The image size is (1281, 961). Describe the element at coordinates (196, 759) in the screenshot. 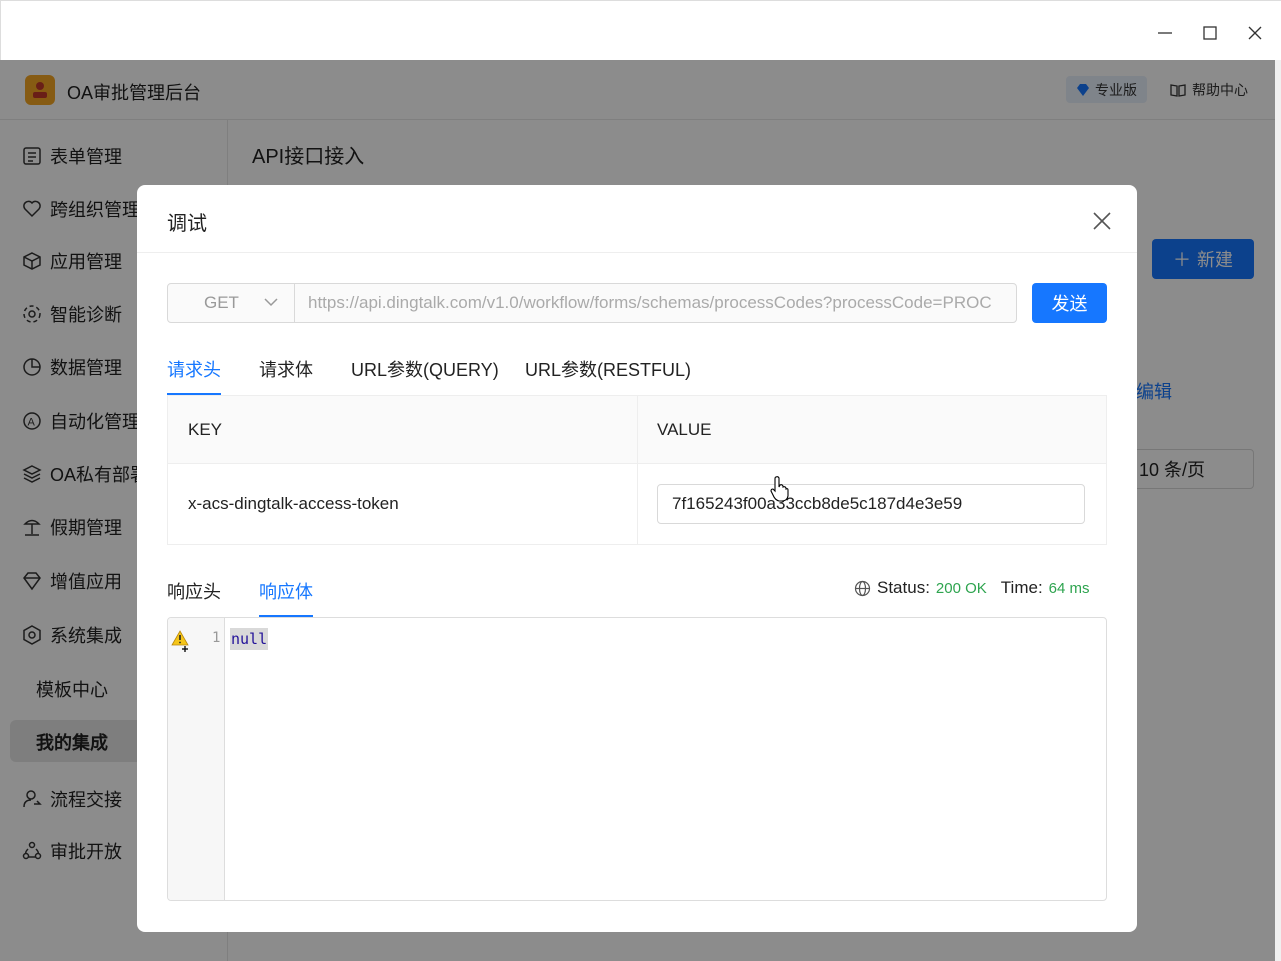

I see `editor-gutter: 1` at that location.